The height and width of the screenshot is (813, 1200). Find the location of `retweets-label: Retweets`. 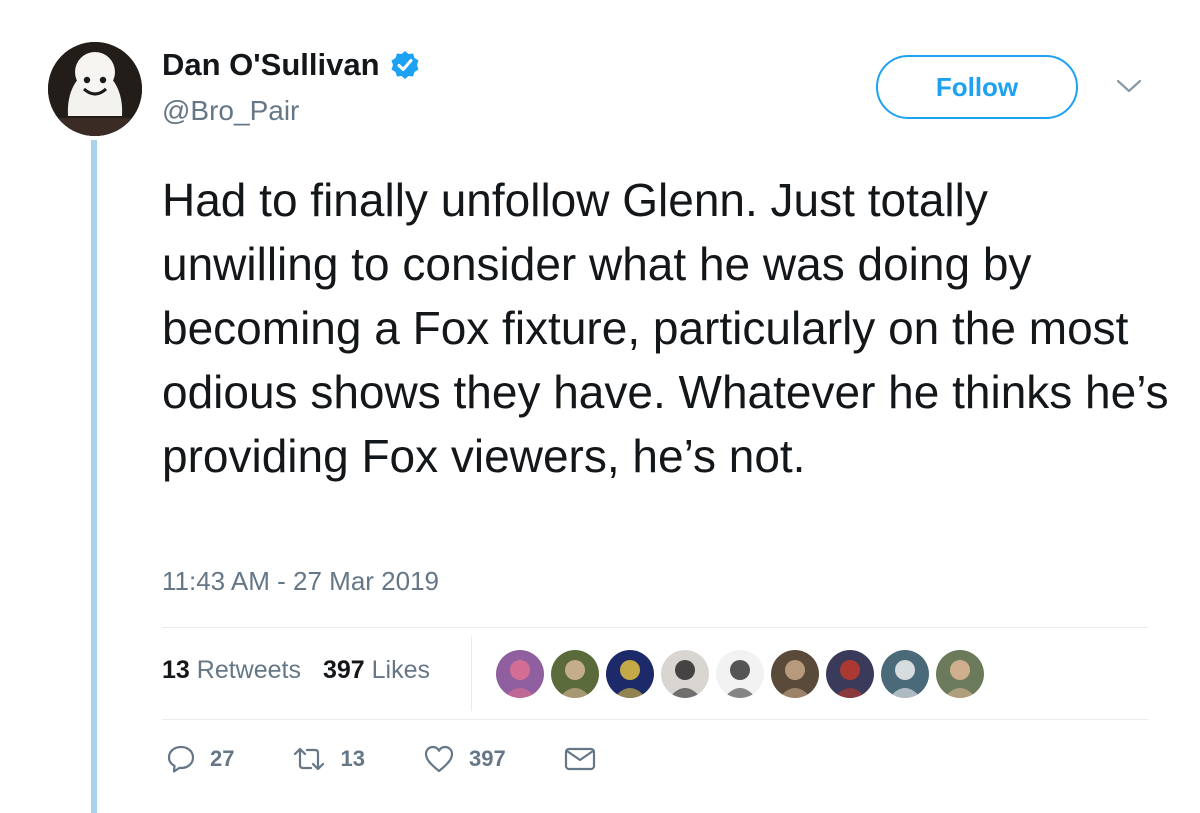

retweets-label: Retweets is located at coordinates (248, 670).